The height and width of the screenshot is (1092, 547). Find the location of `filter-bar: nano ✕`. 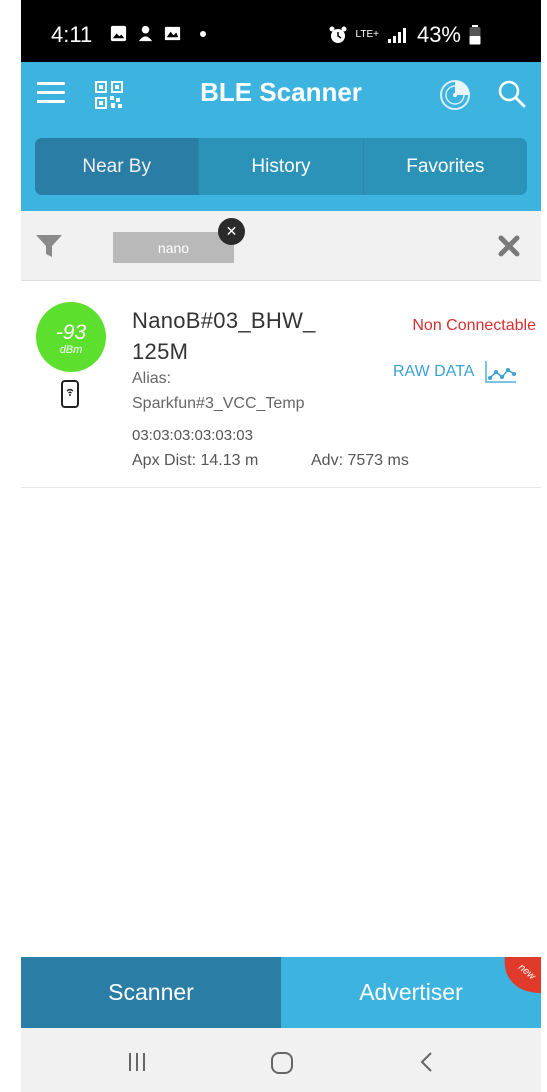

filter-bar: nano ✕ is located at coordinates (281, 246).